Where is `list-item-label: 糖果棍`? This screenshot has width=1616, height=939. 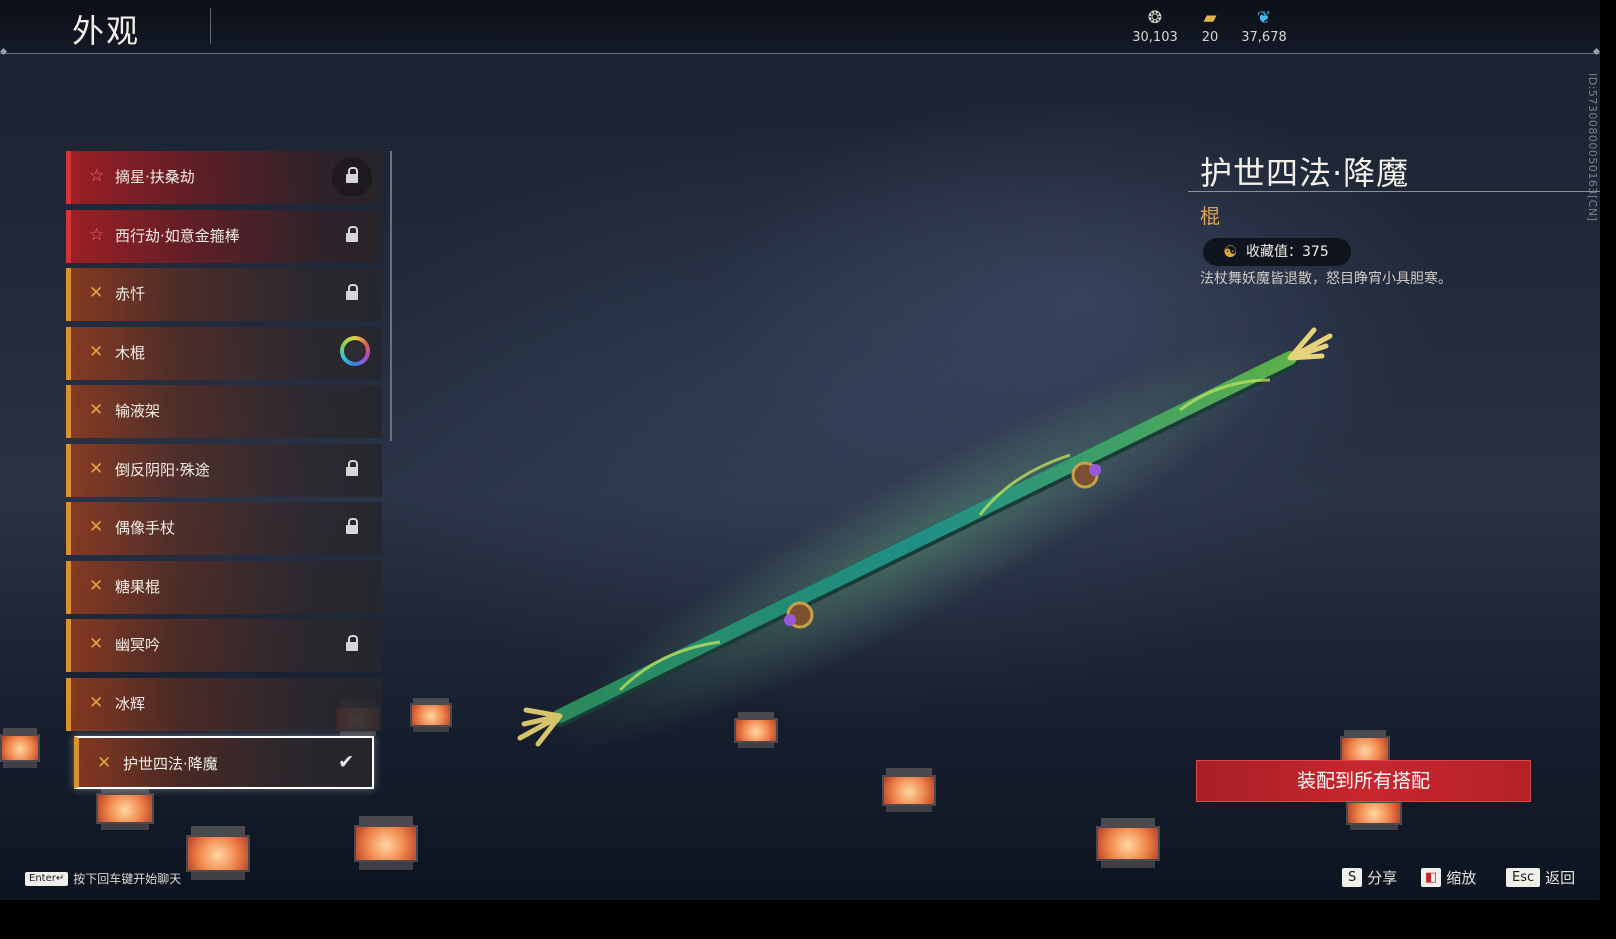 list-item-label: 糖果棍 is located at coordinates (138, 586).